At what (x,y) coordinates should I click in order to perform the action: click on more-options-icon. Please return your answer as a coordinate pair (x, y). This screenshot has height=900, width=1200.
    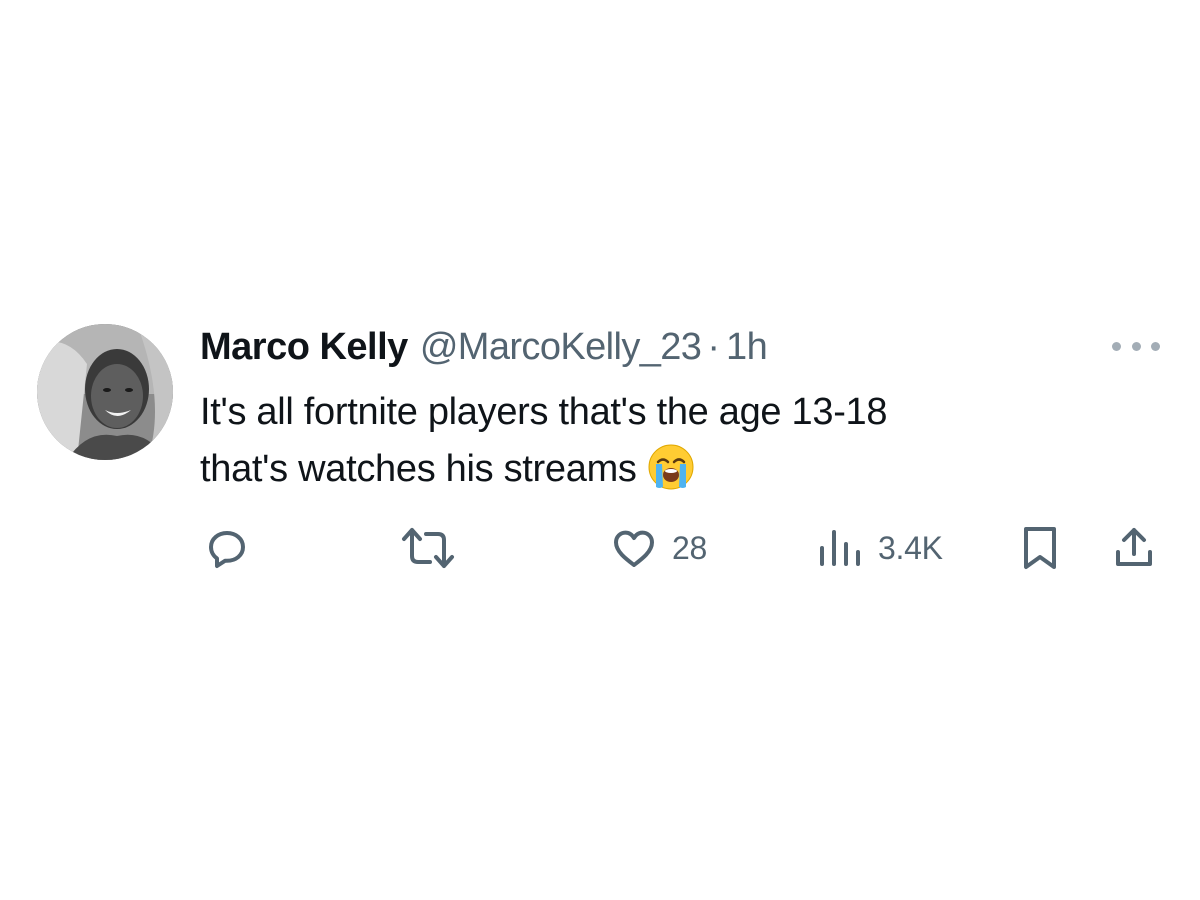
    Looking at the image, I should click on (1136, 346).